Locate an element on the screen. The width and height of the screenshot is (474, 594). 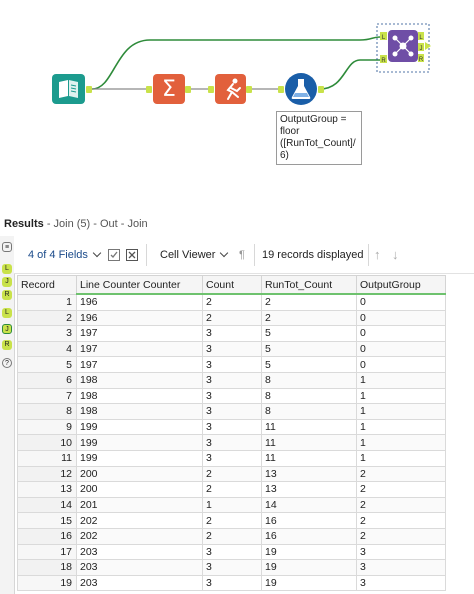
table-row: 6 198 3 8 1 is located at coordinates (231, 380).